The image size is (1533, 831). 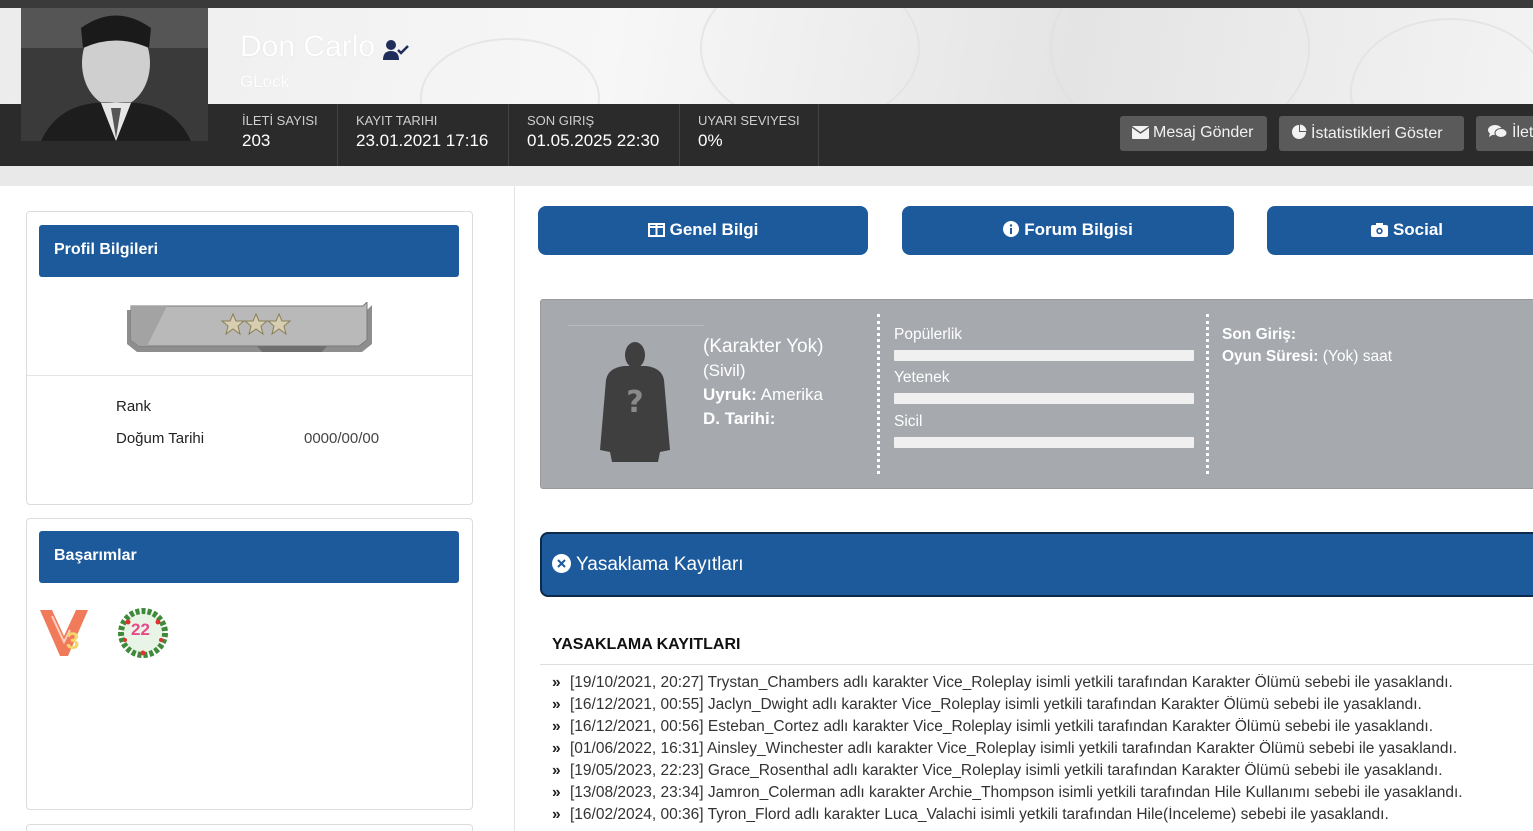 I want to click on ban-records-rule, so click(x=1036, y=664).